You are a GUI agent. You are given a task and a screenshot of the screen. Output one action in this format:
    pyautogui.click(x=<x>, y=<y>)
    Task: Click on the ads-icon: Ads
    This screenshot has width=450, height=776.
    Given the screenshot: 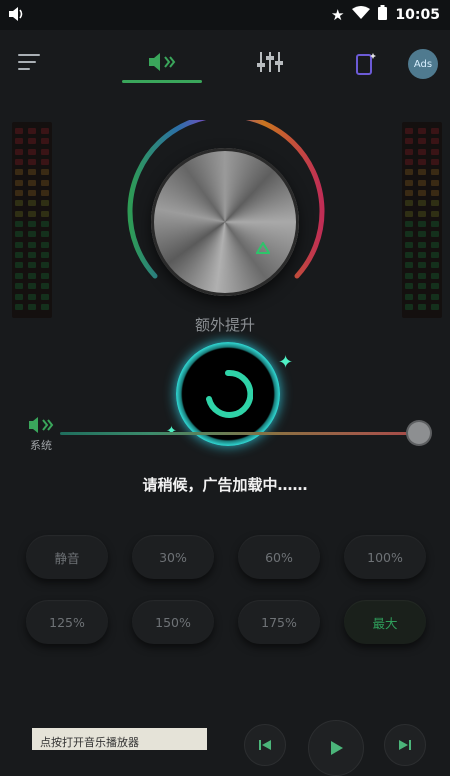 What is the action you would take?
    pyautogui.click(x=423, y=64)
    